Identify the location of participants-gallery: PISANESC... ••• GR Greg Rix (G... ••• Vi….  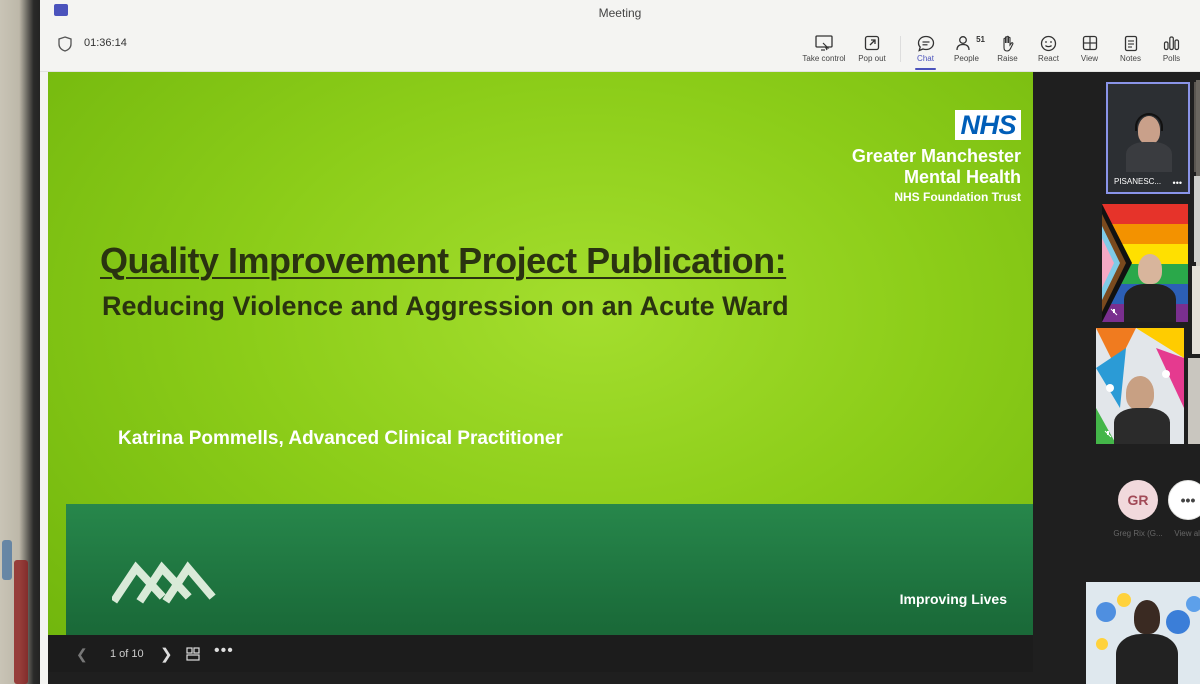
(1120, 378).